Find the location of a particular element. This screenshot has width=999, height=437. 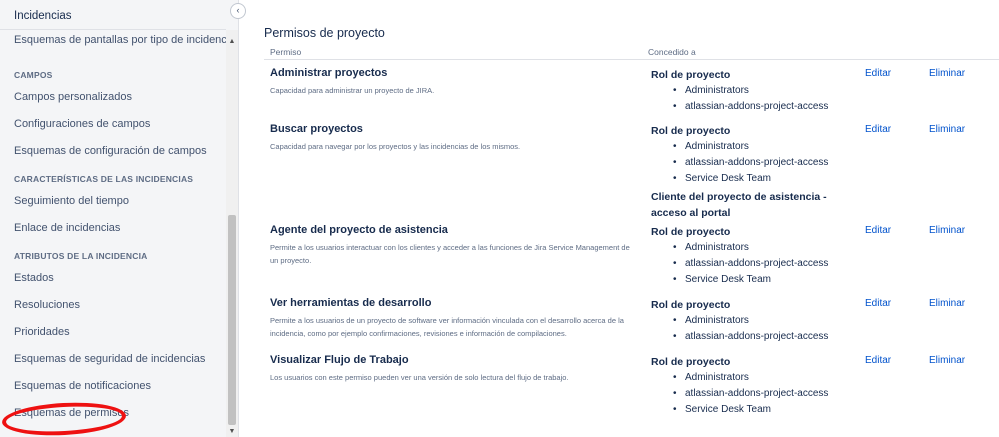

sidebar-item-esquemas-notificaciones: Esquemas de notificaciones is located at coordinates (113, 386).